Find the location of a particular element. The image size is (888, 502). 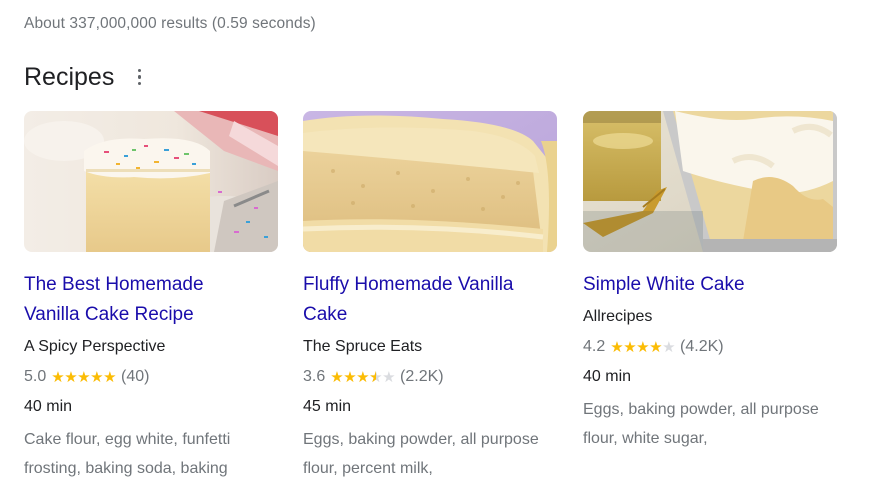

recipe-rating: 4.2 ★ ★ ★ ★ ★ (4.2K) is located at coordinates (711, 347).